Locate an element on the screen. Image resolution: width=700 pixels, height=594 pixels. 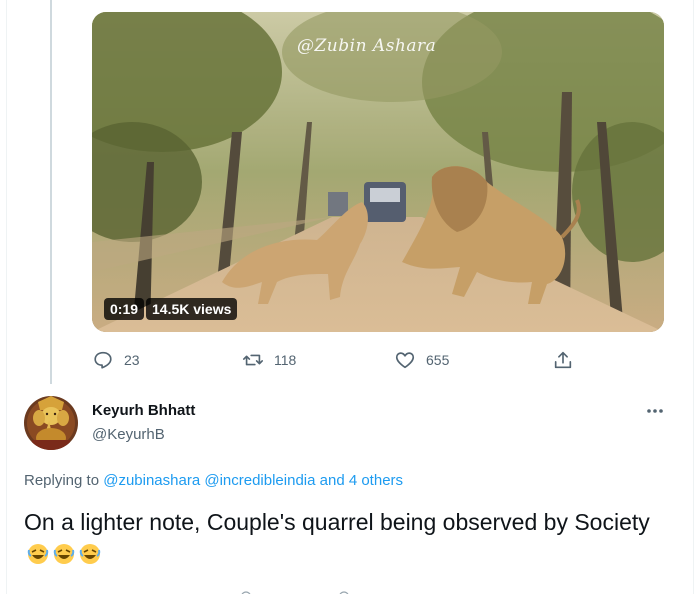
clipped-content-hint is located at coordinates (295, 592).